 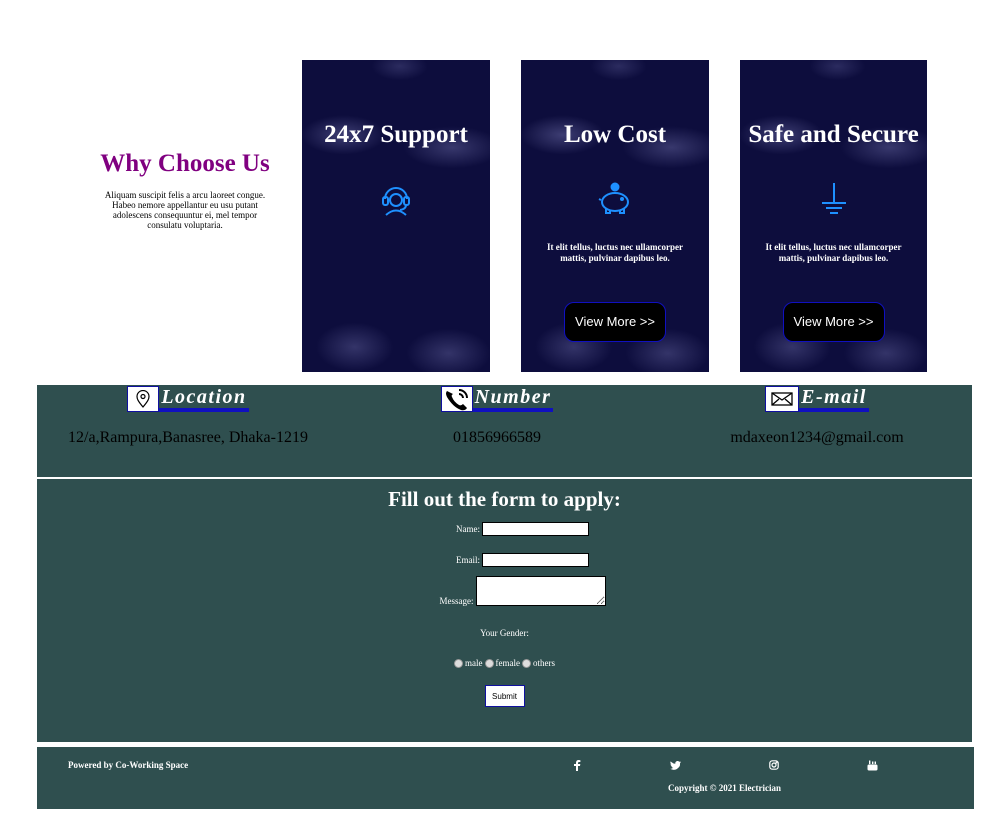 What do you see at coordinates (185, 163) in the screenshot?
I see `why-choose-us-title: Why Choose Us` at bounding box center [185, 163].